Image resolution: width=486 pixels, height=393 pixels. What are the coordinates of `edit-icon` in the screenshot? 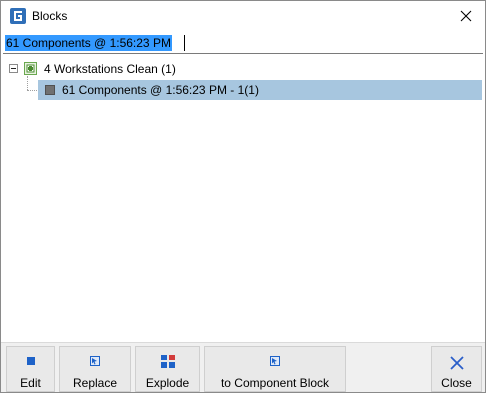 It's located at (31, 362).